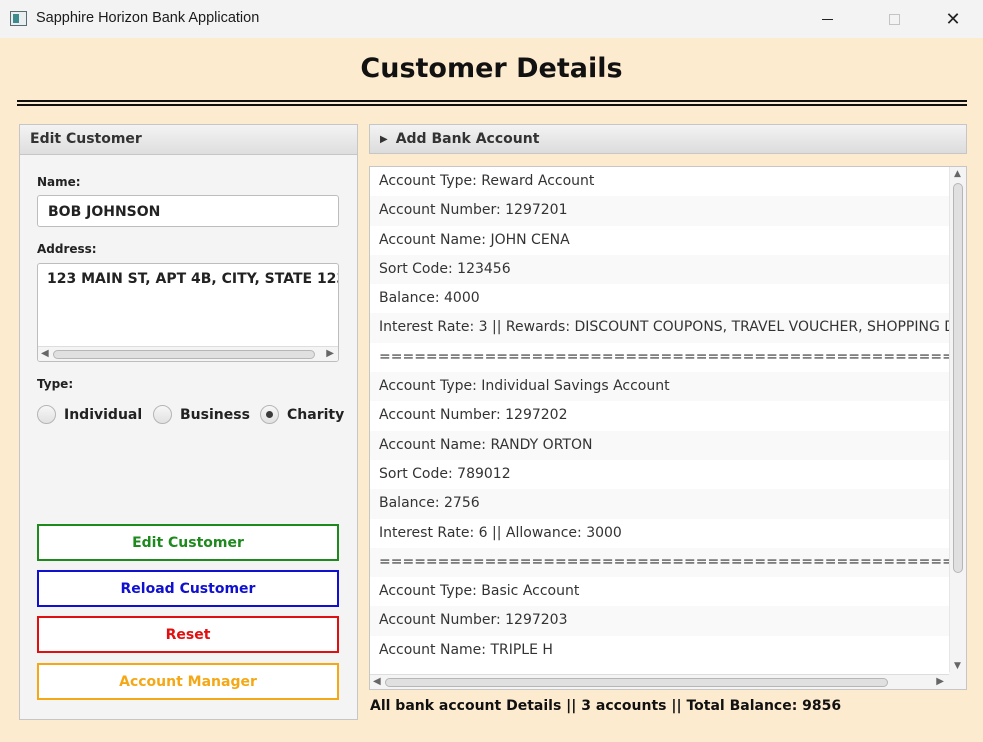  I want to click on account-manager-button: Account Manager, so click(188, 681).